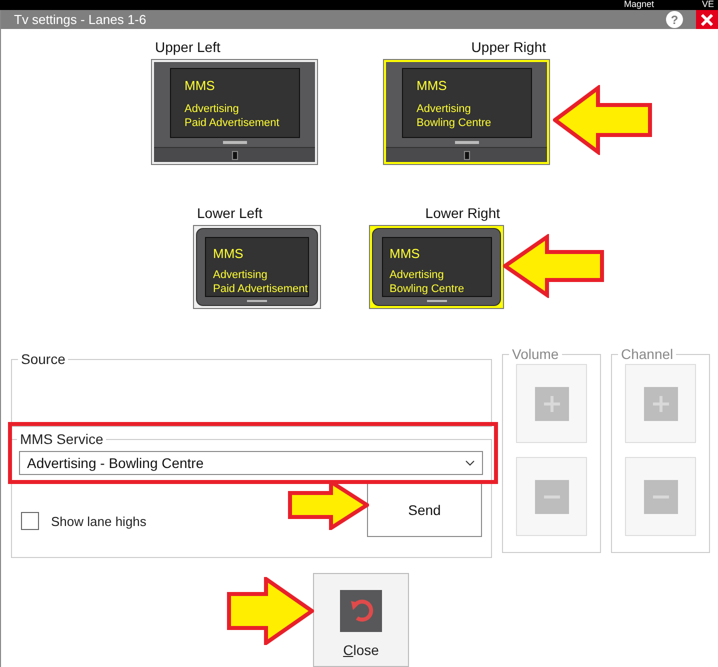  I want to click on group-label: Volume, so click(535, 354).